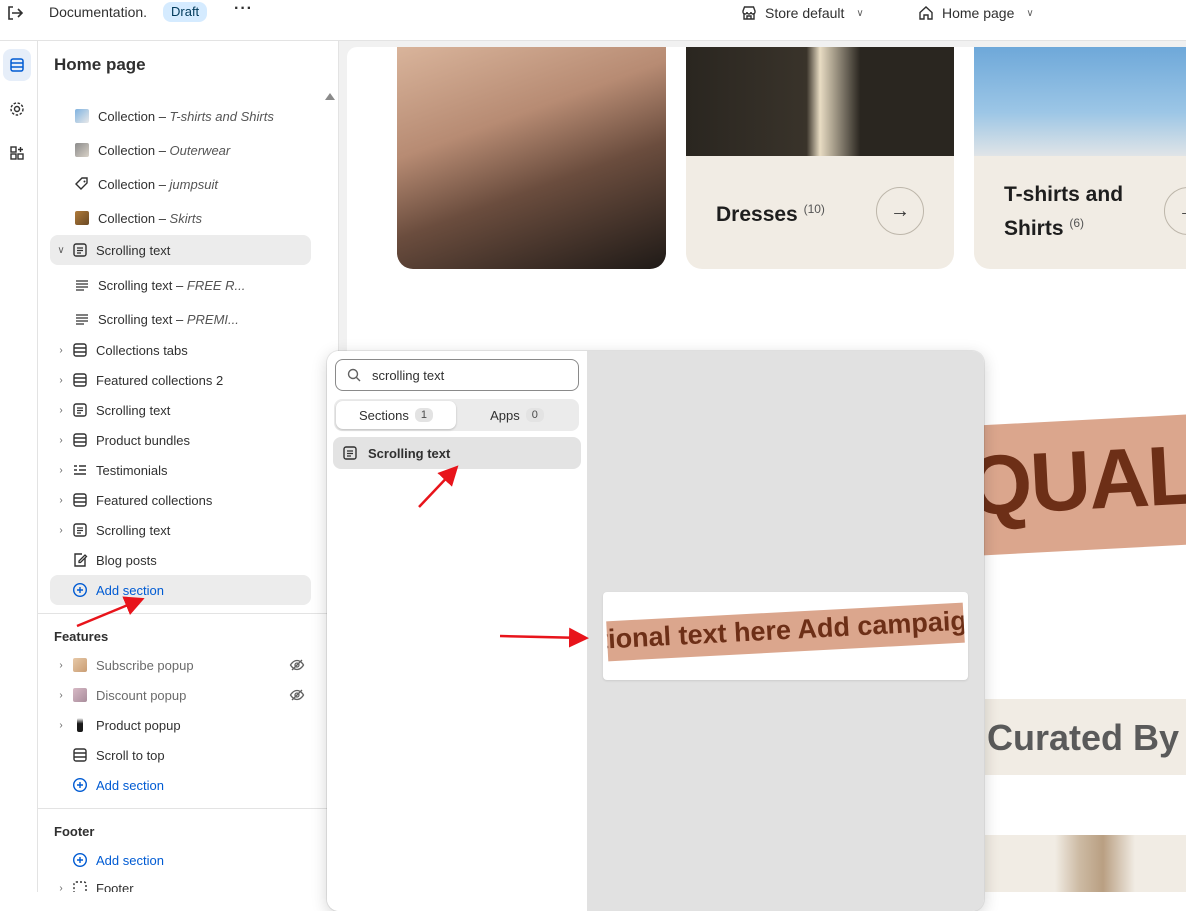 This screenshot has width=1186, height=911. Describe the element at coordinates (192, 150) in the screenshot. I see `collection-block-outerwear: Collection – Outerwear` at that location.